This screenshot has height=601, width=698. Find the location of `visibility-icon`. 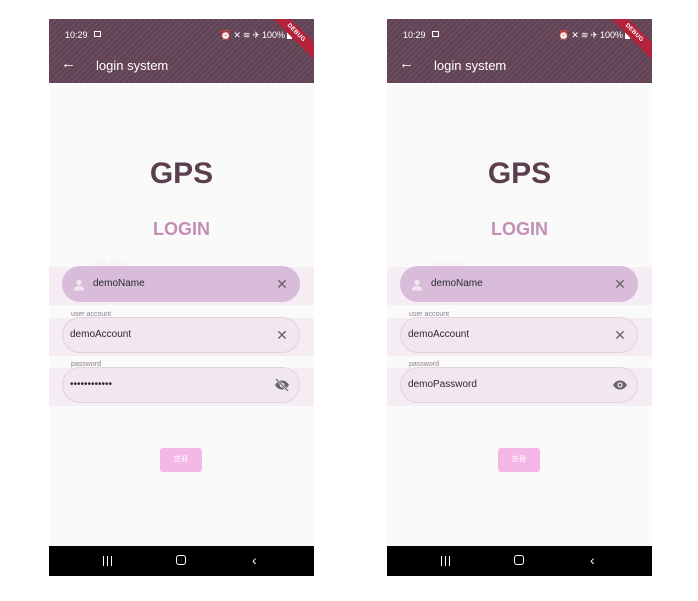

visibility-icon is located at coordinates (620, 385).